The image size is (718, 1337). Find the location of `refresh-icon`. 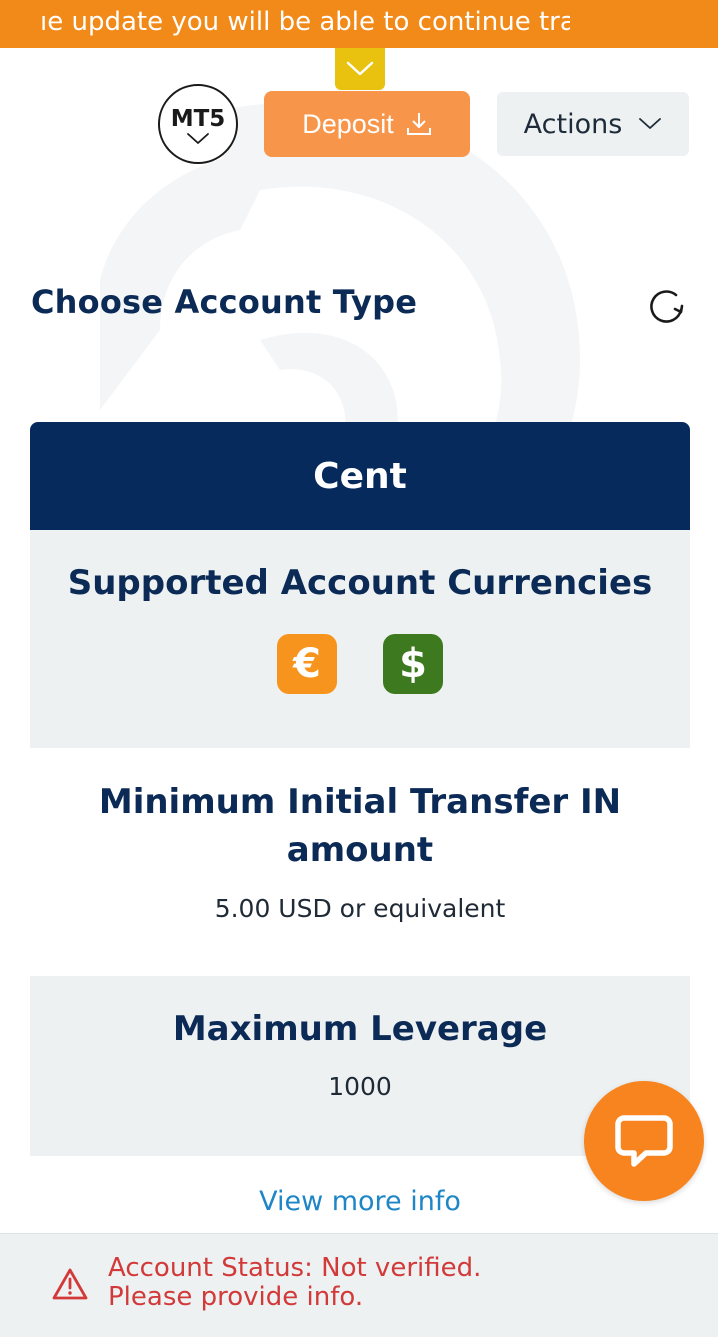

refresh-icon is located at coordinates (667, 306).